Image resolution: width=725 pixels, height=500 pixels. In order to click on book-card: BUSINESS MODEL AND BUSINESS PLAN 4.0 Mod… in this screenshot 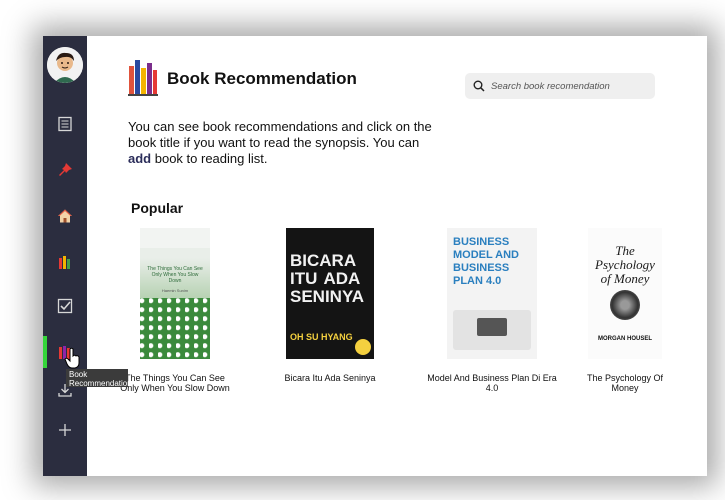, I will do `click(492, 310)`.